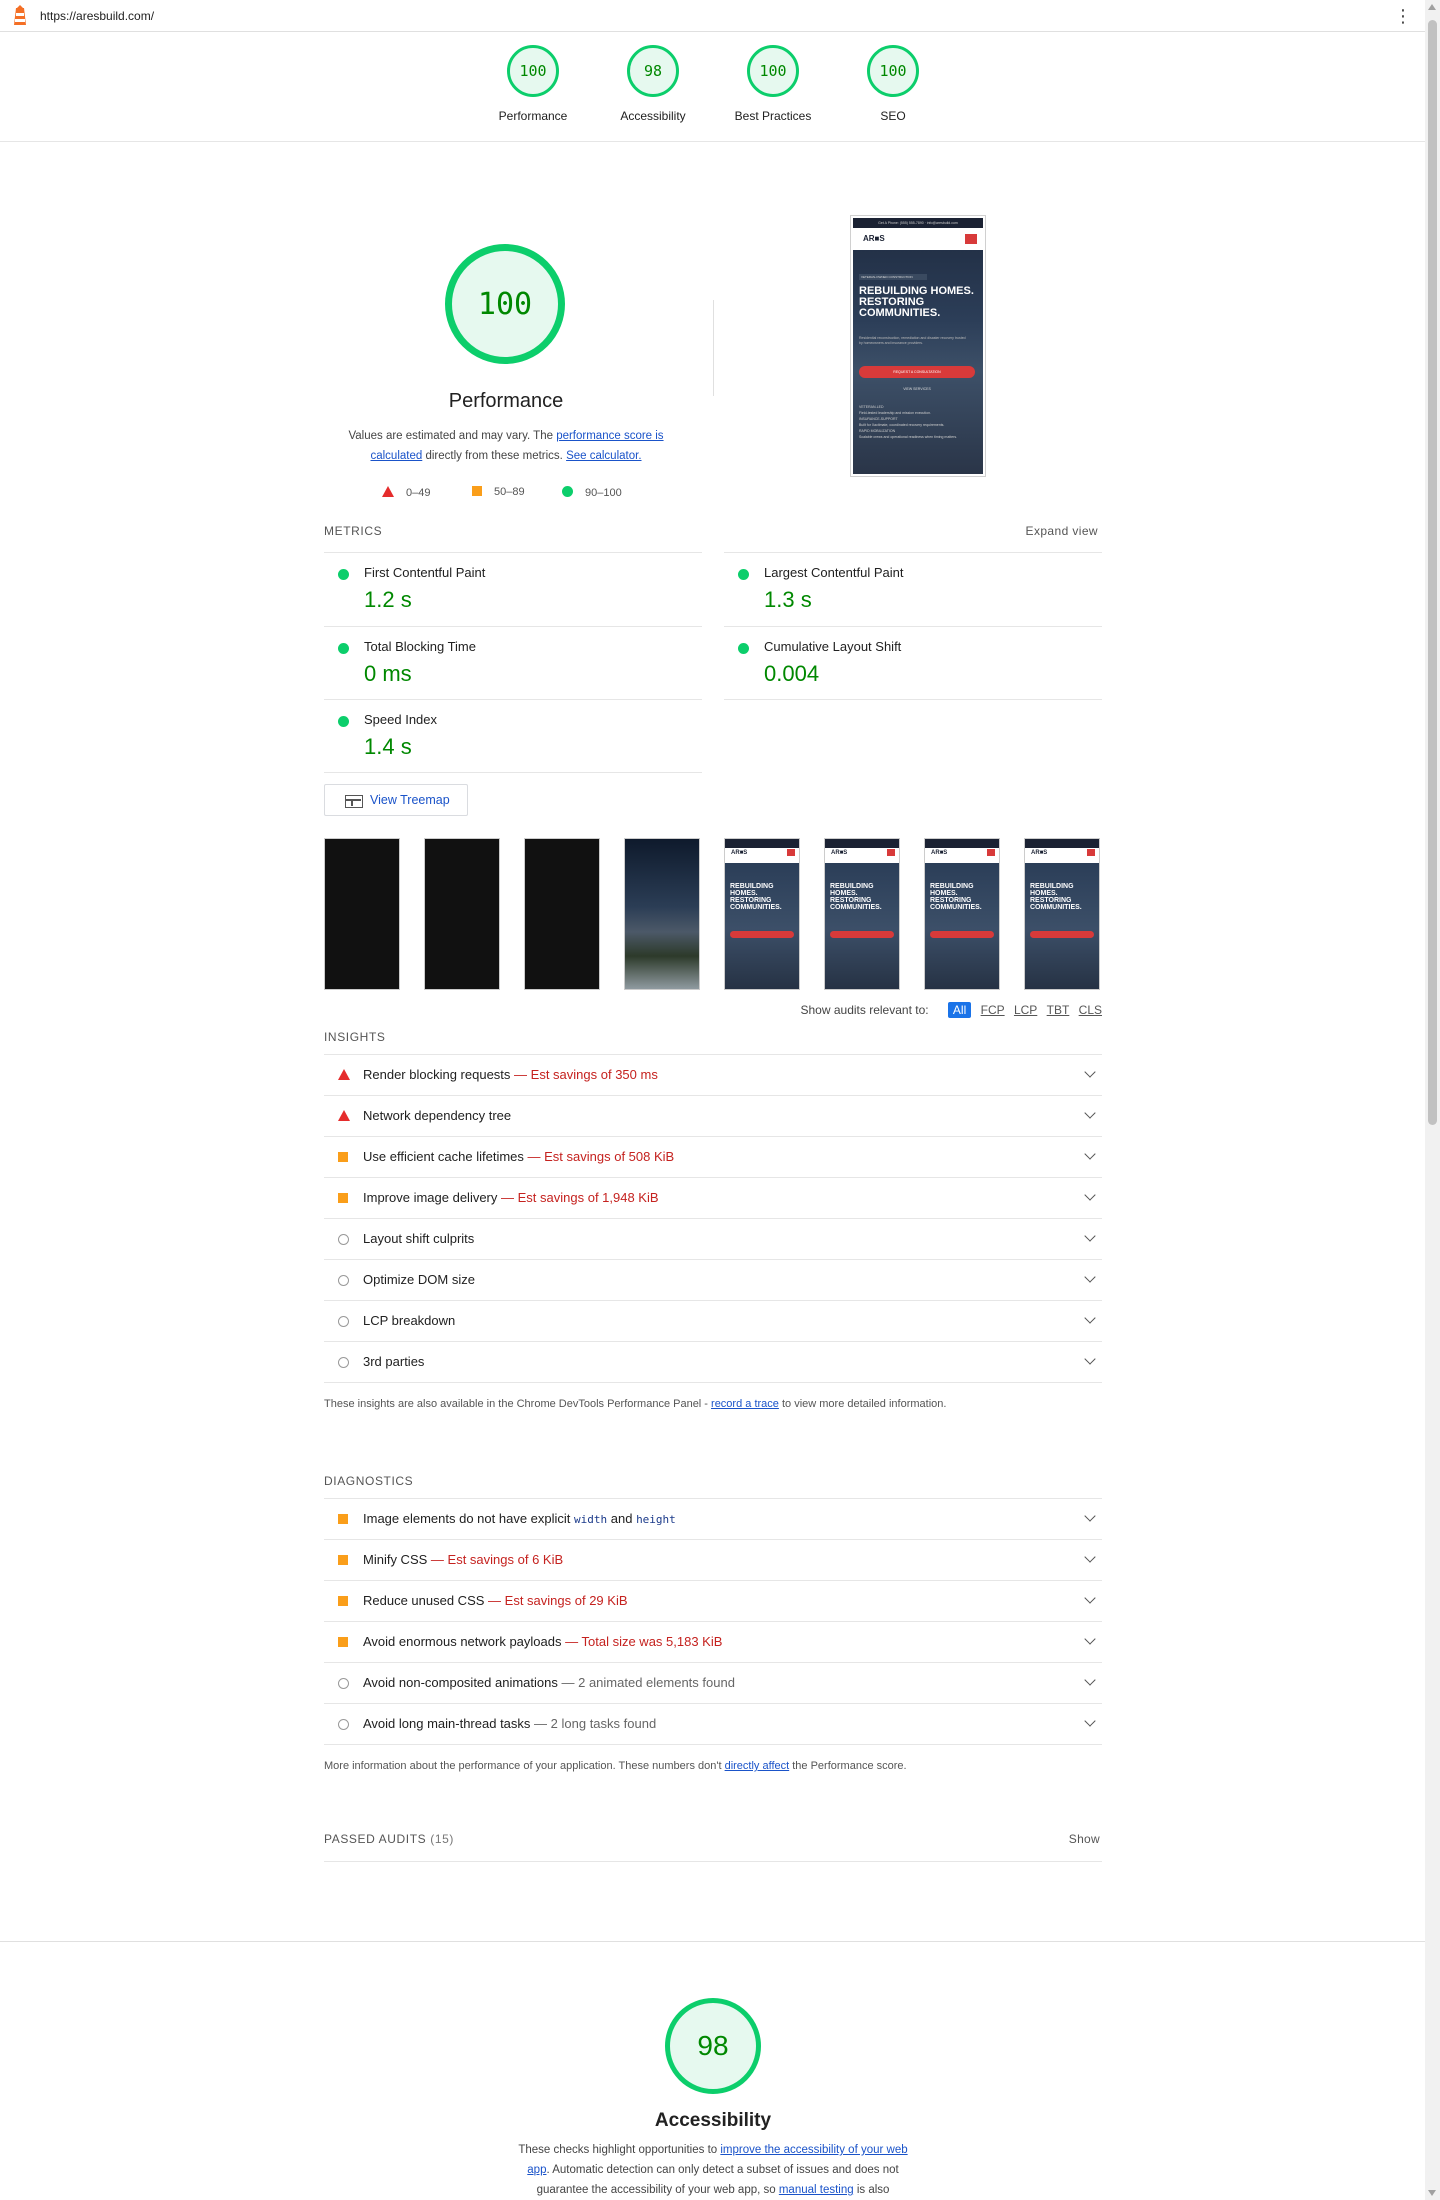 Image resolution: width=1440 pixels, height=2200 pixels. I want to click on score-legend: 0–49 50–89 90–100, so click(512, 494).